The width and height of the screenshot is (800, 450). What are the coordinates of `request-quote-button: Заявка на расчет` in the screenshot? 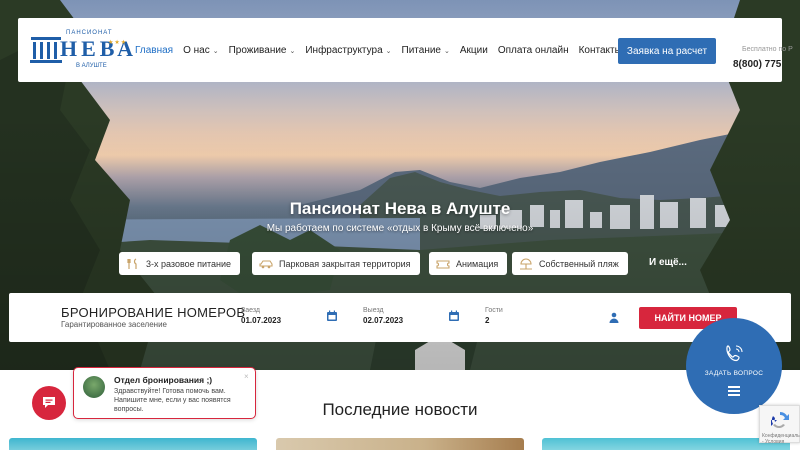 It's located at (667, 51).